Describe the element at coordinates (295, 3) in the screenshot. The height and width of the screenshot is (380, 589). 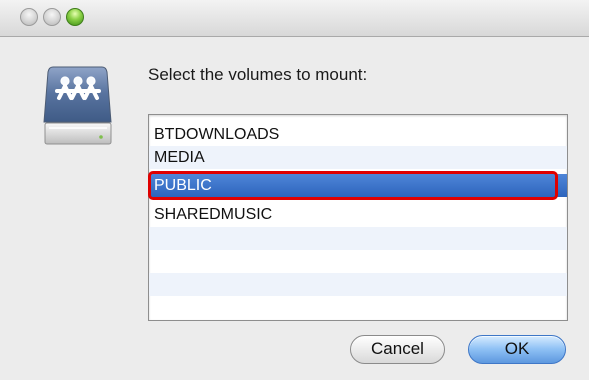
I see `clipped-window-title` at that location.